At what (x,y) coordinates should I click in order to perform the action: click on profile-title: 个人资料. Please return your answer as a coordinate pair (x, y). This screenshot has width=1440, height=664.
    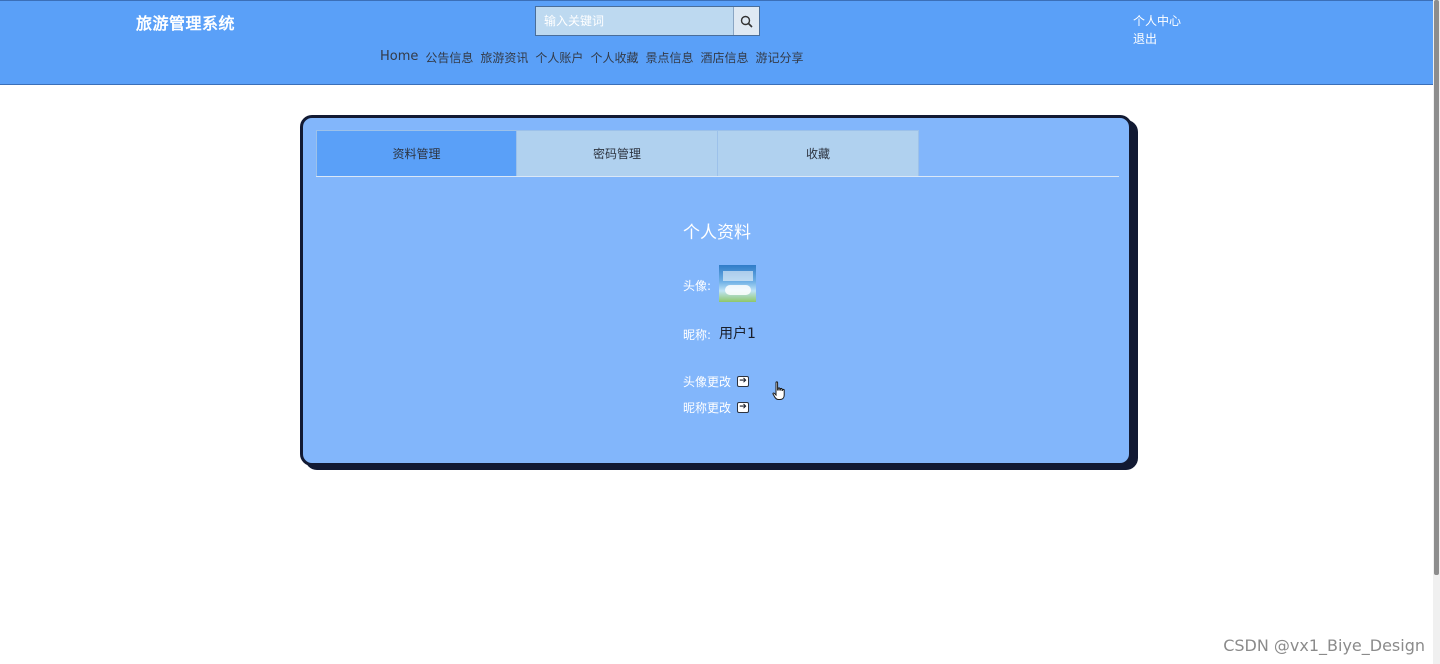
    Looking at the image, I should click on (717, 233).